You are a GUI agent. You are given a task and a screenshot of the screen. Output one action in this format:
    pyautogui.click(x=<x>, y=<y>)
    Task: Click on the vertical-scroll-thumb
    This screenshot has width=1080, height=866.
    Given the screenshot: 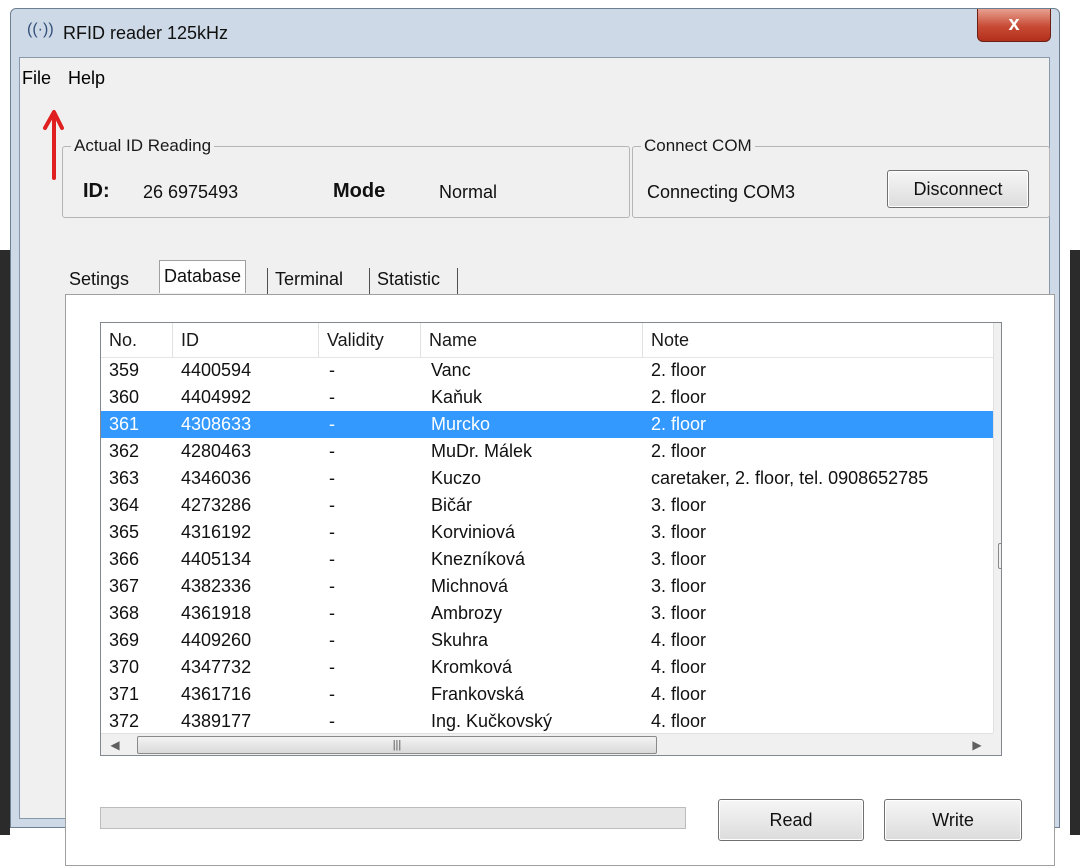 What is the action you would take?
    pyautogui.click(x=999, y=556)
    